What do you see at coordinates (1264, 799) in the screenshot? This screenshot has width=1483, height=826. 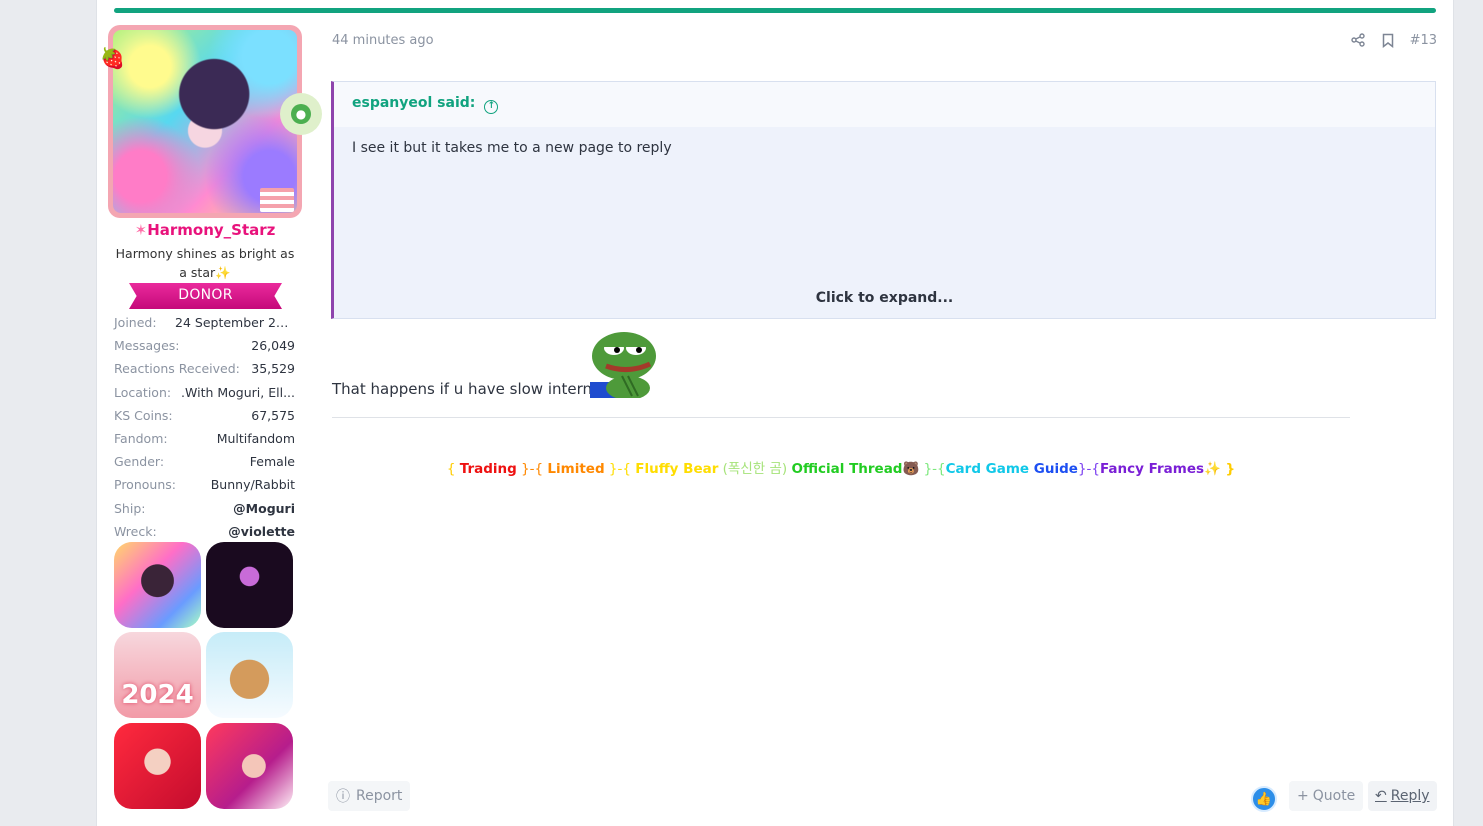 I see `like-reaction-icon: 👍` at bounding box center [1264, 799].